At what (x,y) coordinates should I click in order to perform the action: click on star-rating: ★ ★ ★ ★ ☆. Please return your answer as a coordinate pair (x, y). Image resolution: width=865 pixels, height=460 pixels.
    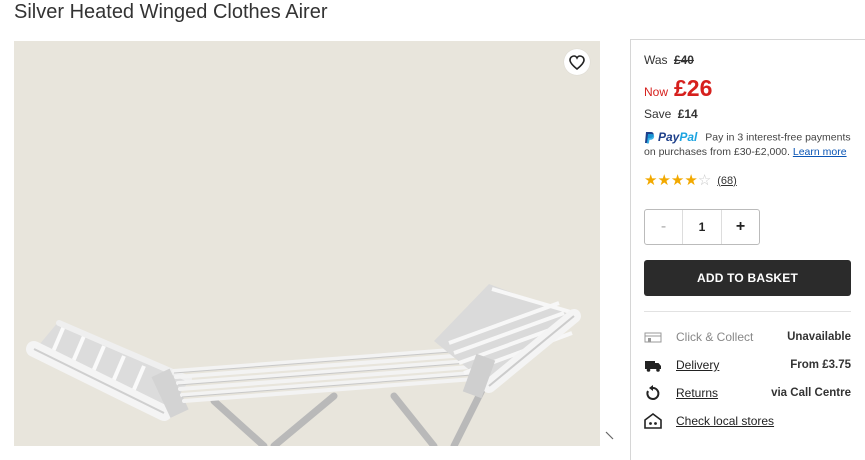
    Looking at the image, I should click on (677, 180).